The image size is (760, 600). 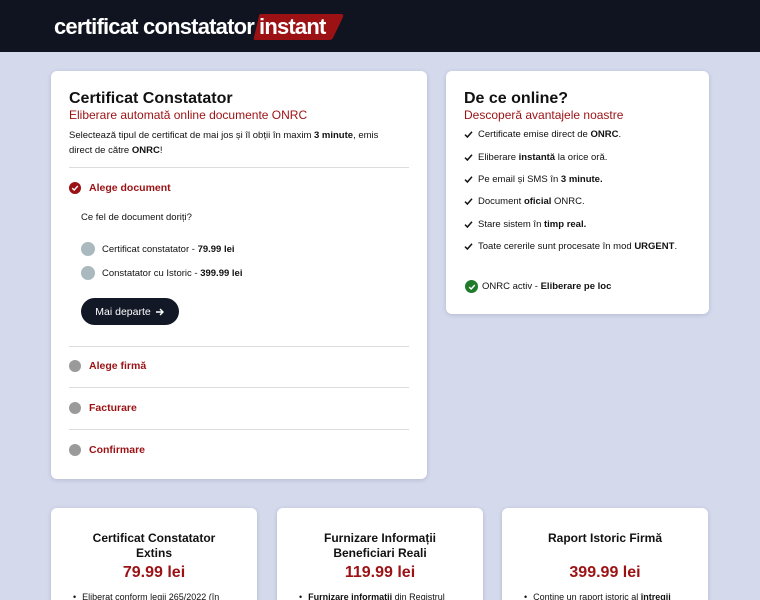 I want to click on product-price: 79.99 lei, so click(x=154, y=572).